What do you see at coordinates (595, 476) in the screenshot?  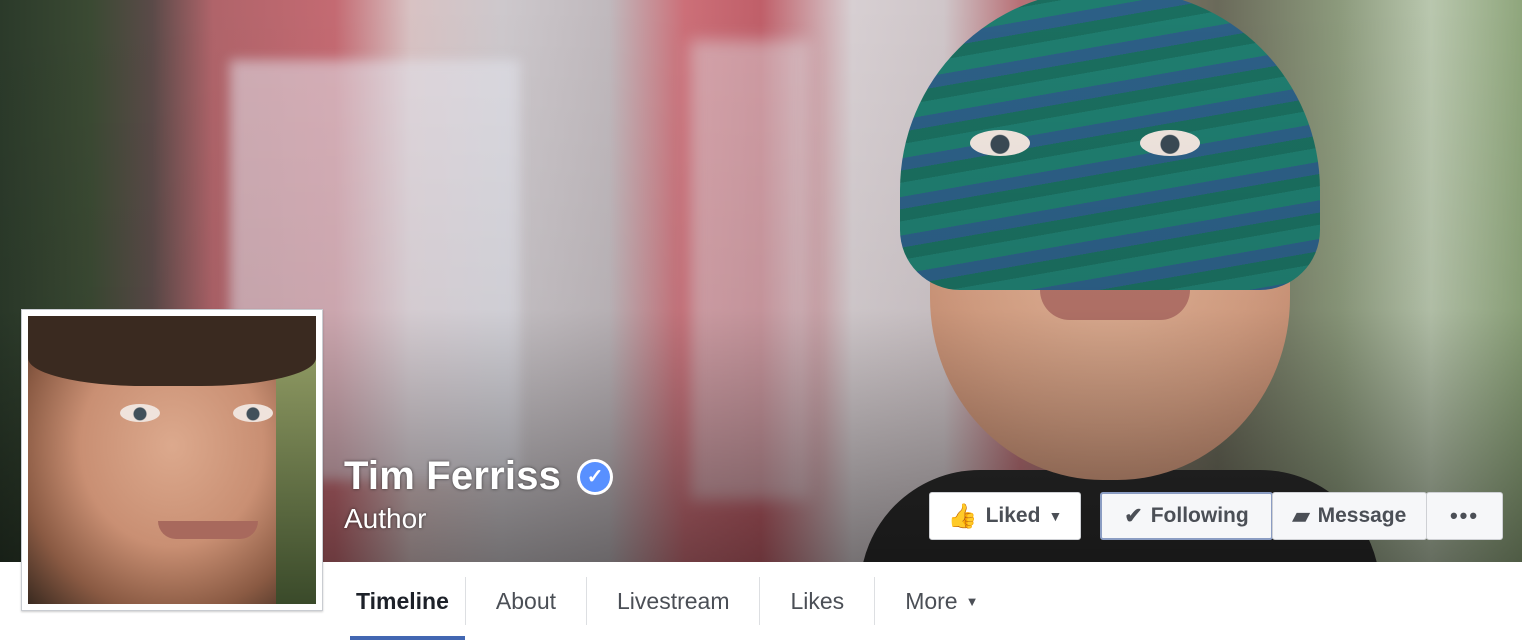 I see `verified-badge-icon: ✓` at bounding box center [595, 476].